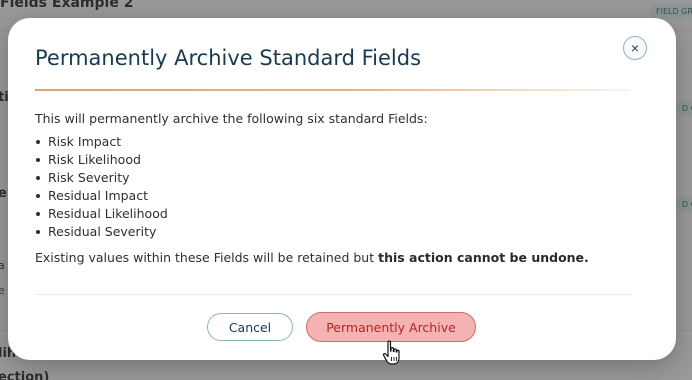 The height and width of the screenshot is (380, 692). Describe the element at coordinates (102, 232) in the screenshot. I see `list-item: Residual Severity` at that location.